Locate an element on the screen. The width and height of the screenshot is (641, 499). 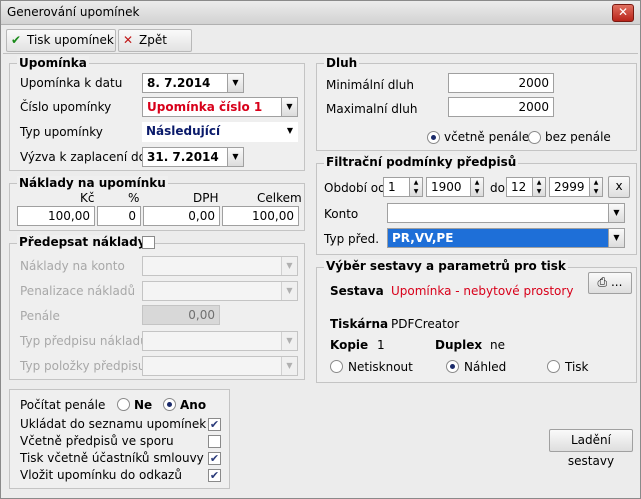
back-label: Zpět is located at coordinates (153, 40).